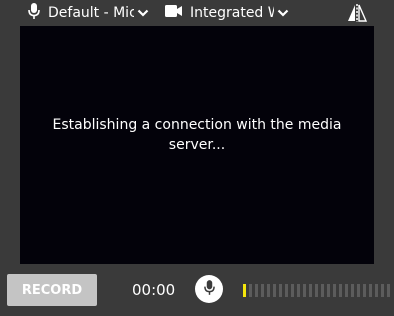 The height and width of the screenshot is (316, 394). I want to click on video-camera-icon, so click(173, 13).